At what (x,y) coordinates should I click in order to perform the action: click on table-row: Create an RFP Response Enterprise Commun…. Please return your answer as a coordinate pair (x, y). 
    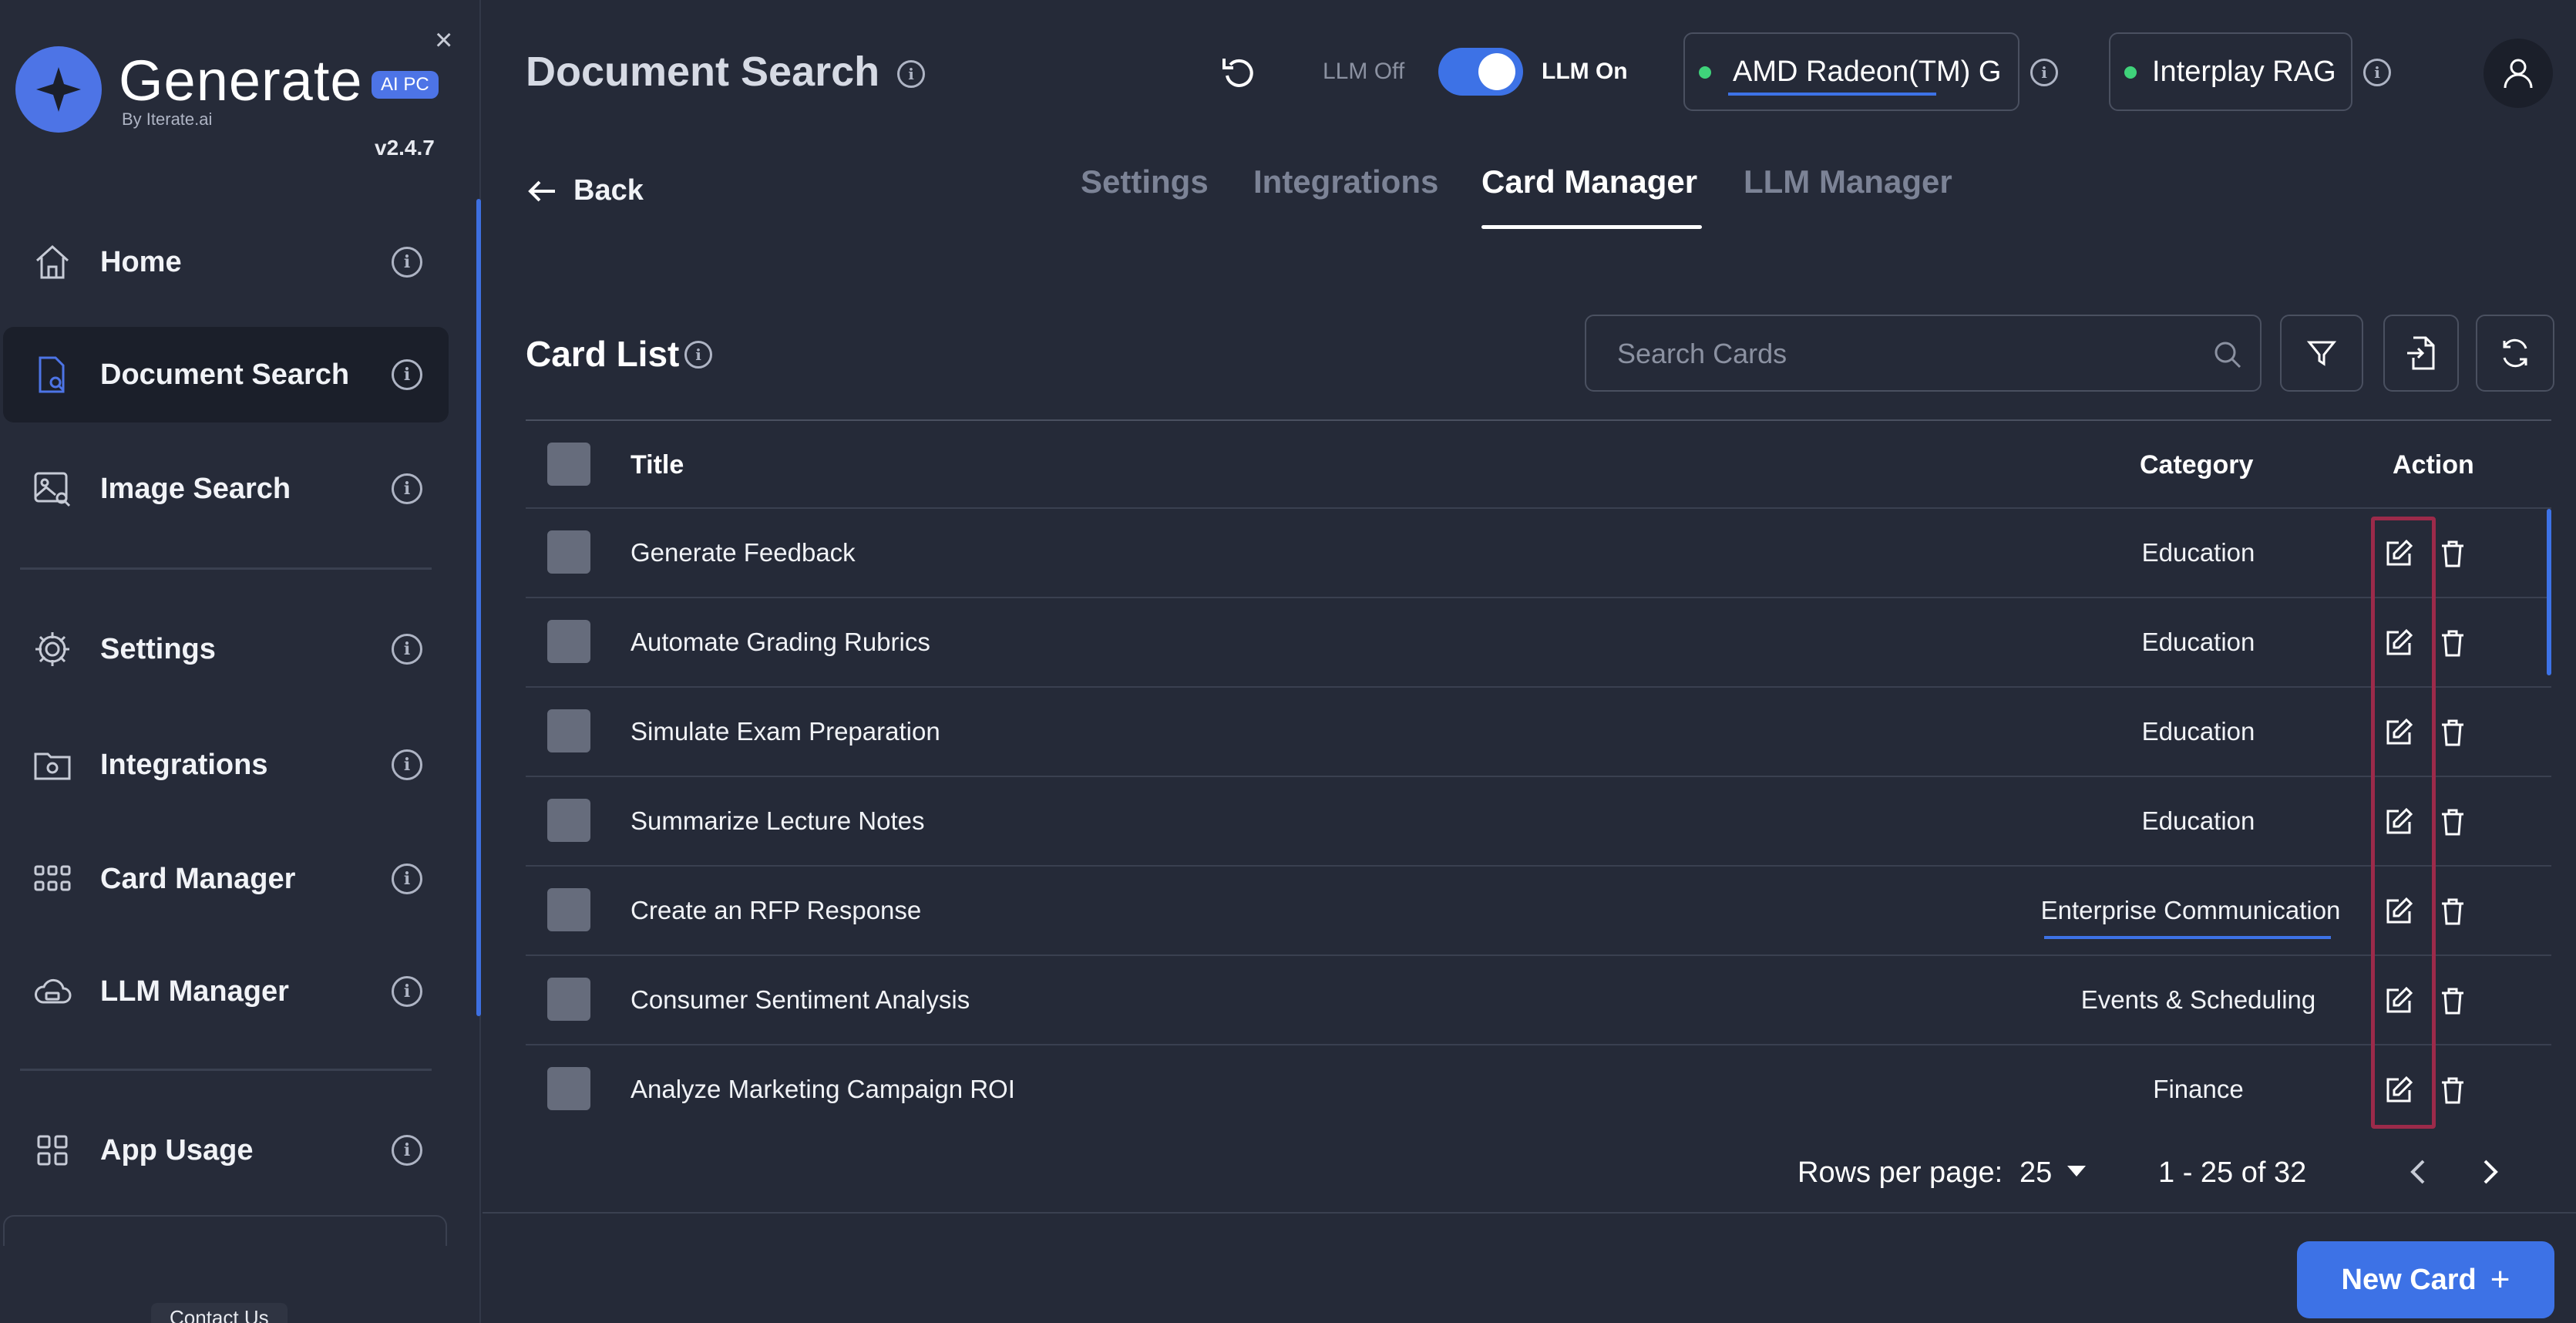
    Looking at the image, I should click on (1538, 909).